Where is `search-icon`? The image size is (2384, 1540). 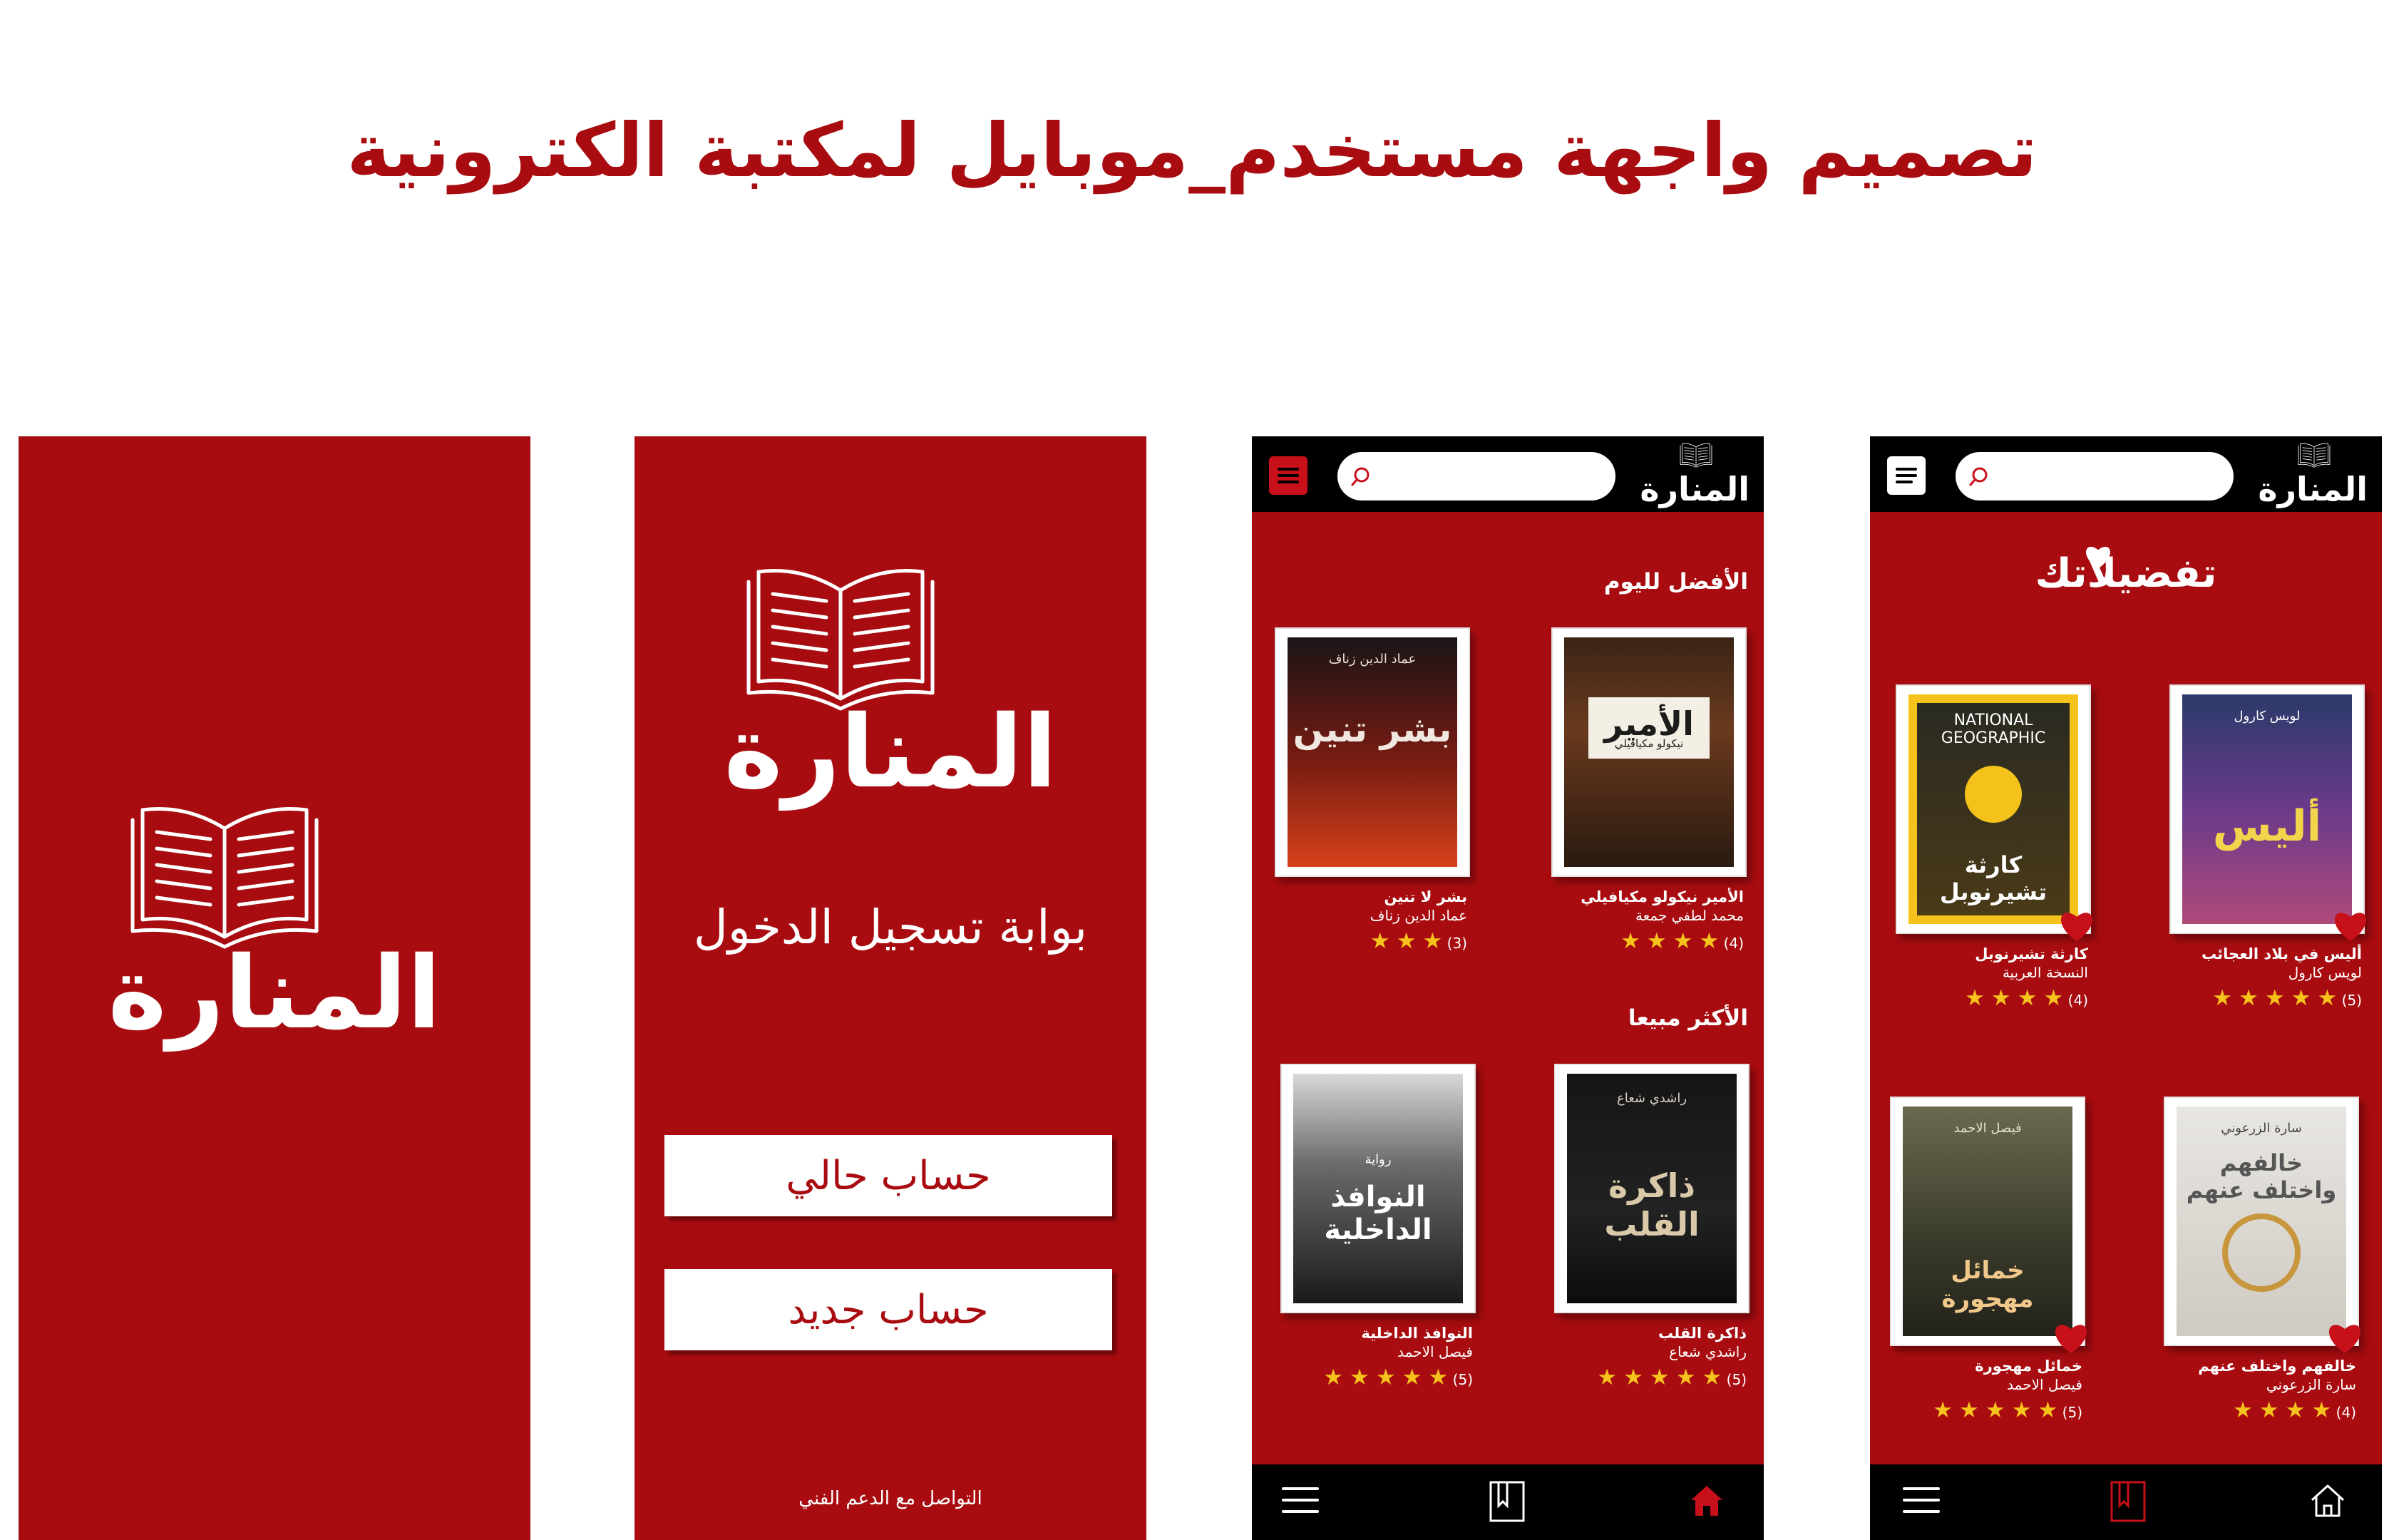 search-icon is located at coordinates (1979, 476).